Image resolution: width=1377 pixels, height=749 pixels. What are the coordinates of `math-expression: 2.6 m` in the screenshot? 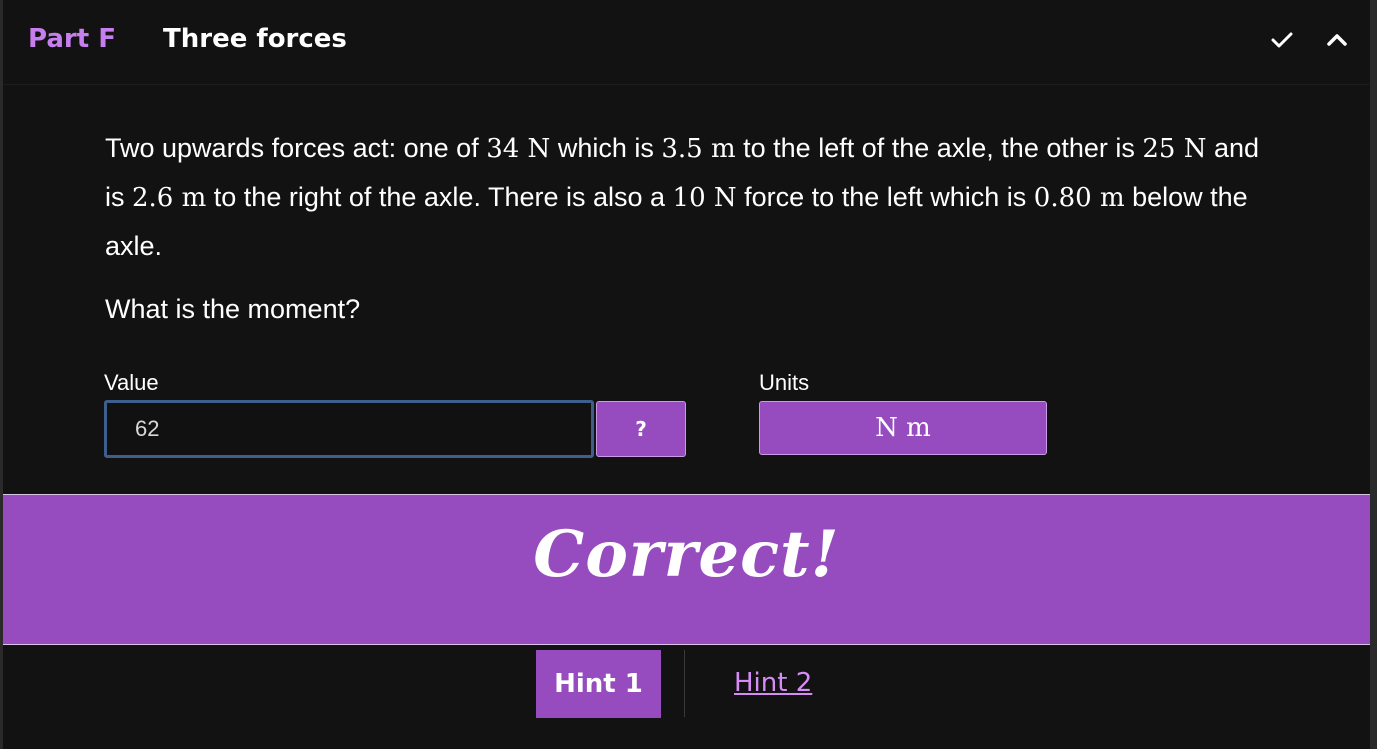 It's located at (169, 198).